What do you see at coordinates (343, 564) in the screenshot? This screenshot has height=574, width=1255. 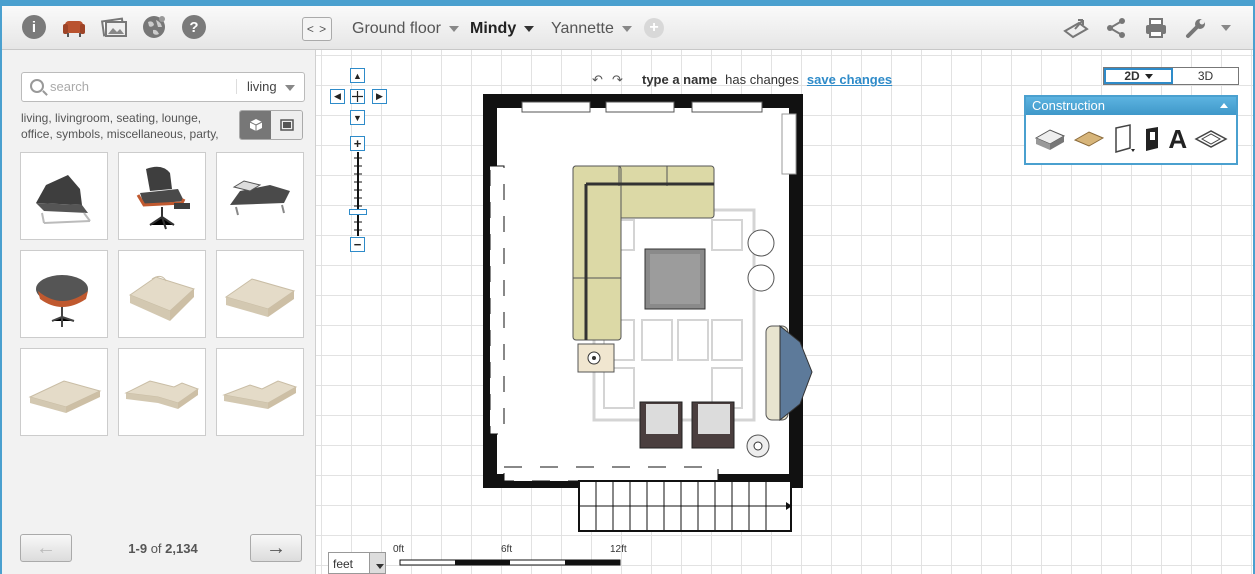 I see `units-label: feet` at bounding box center [343, 564].